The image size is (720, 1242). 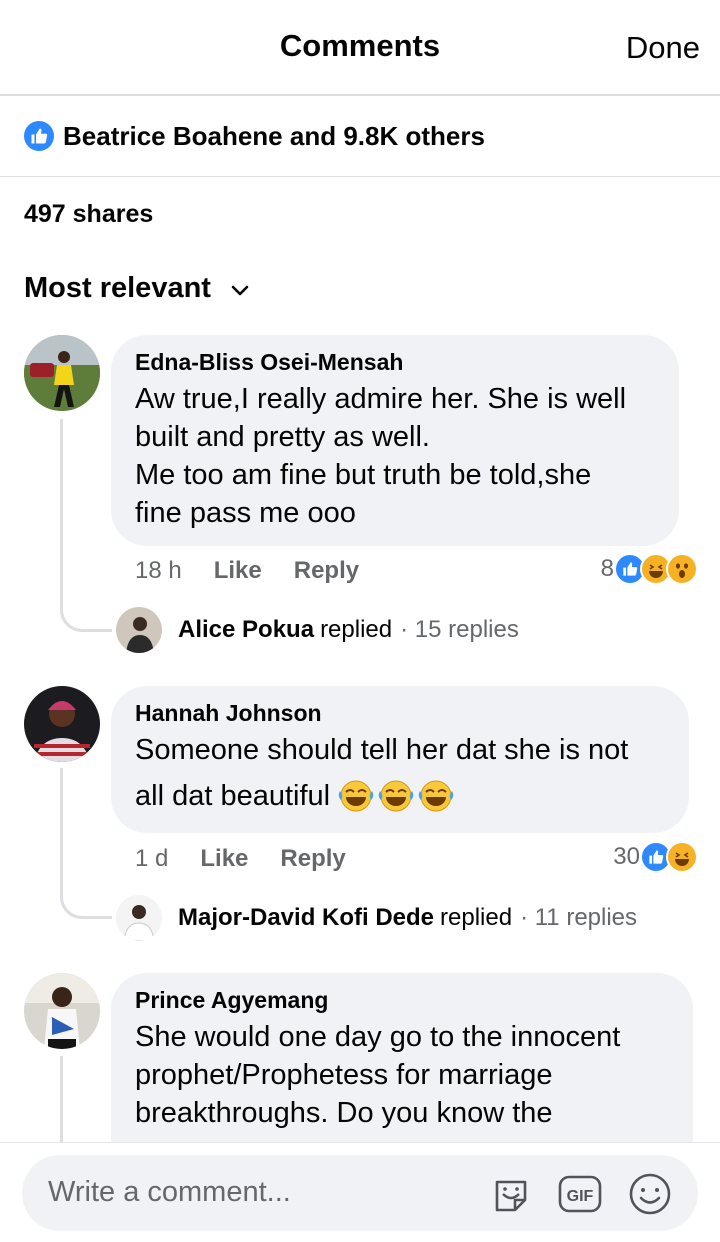 What do you see at coordinates (626, 856) in the screenshot?
I see `reaction-count: 30` at bounding box center [626, 856].